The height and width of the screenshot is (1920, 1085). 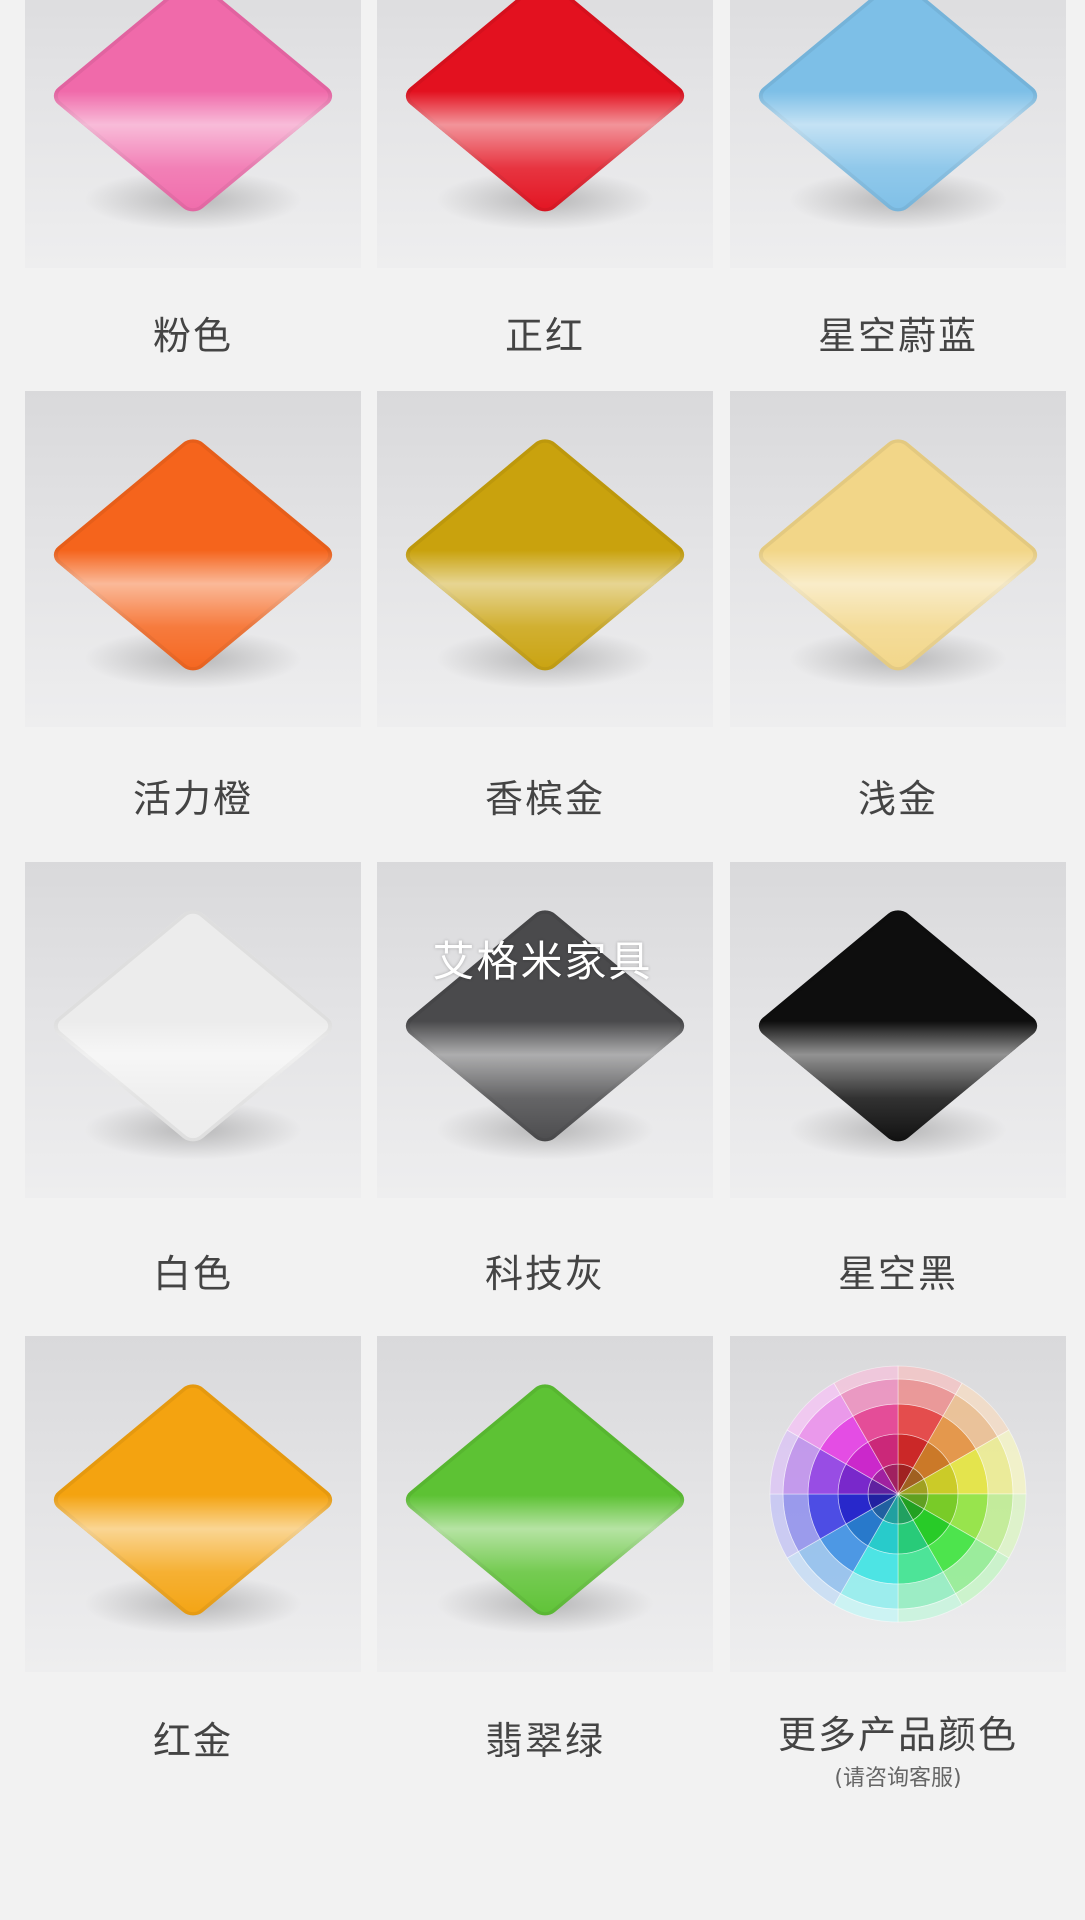 What do you see at coordinates (544, 1274) in the screenshot?
I see `swatch-label: 科技灰` at bounding box center [544, 1274].